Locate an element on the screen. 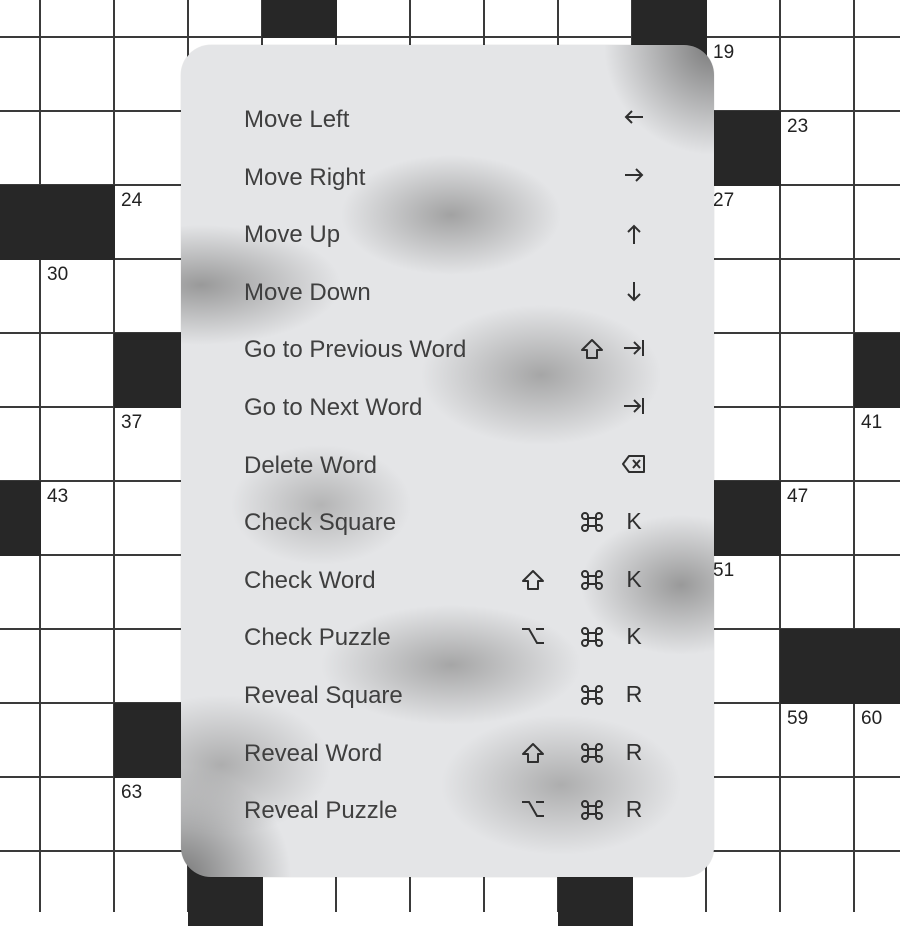  clue-number: 30 is located at coordinates (58, 274).